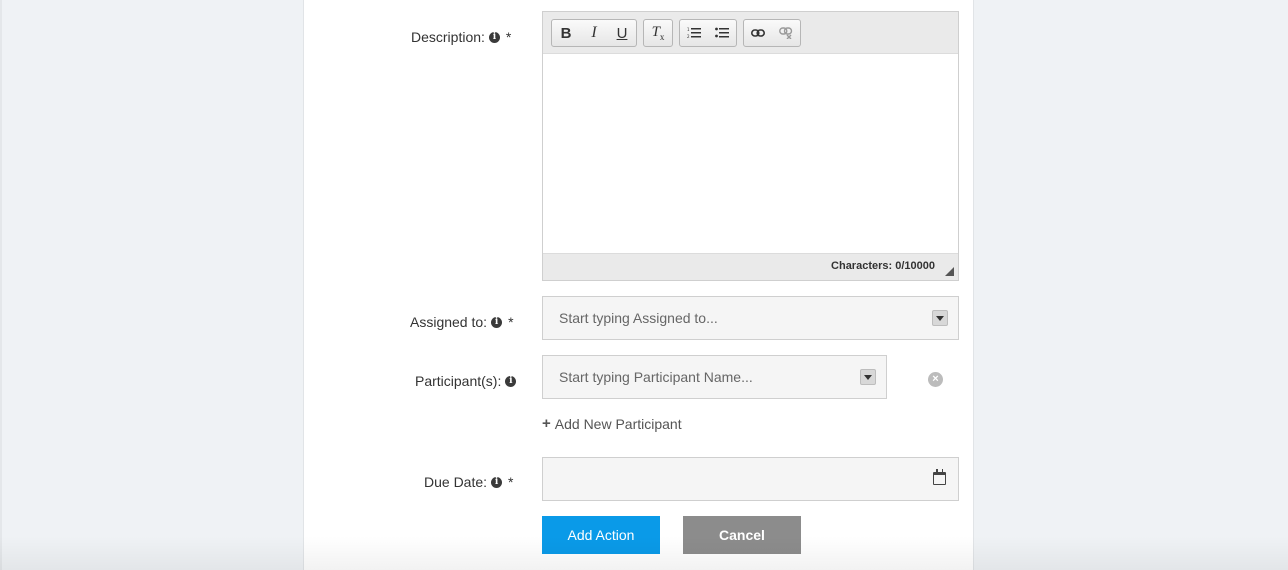 The image size is (1288, 570). What do you see at coordinates (448, 37) in the screenshot?
I see `description-label-text: Description:` at bounding box center [448, 37].